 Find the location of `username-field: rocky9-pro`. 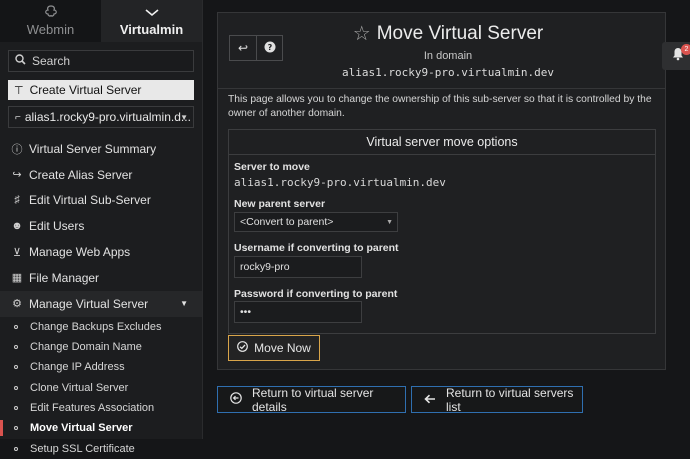

username-field: rocky9-pro is located at coordinates (298, 267).